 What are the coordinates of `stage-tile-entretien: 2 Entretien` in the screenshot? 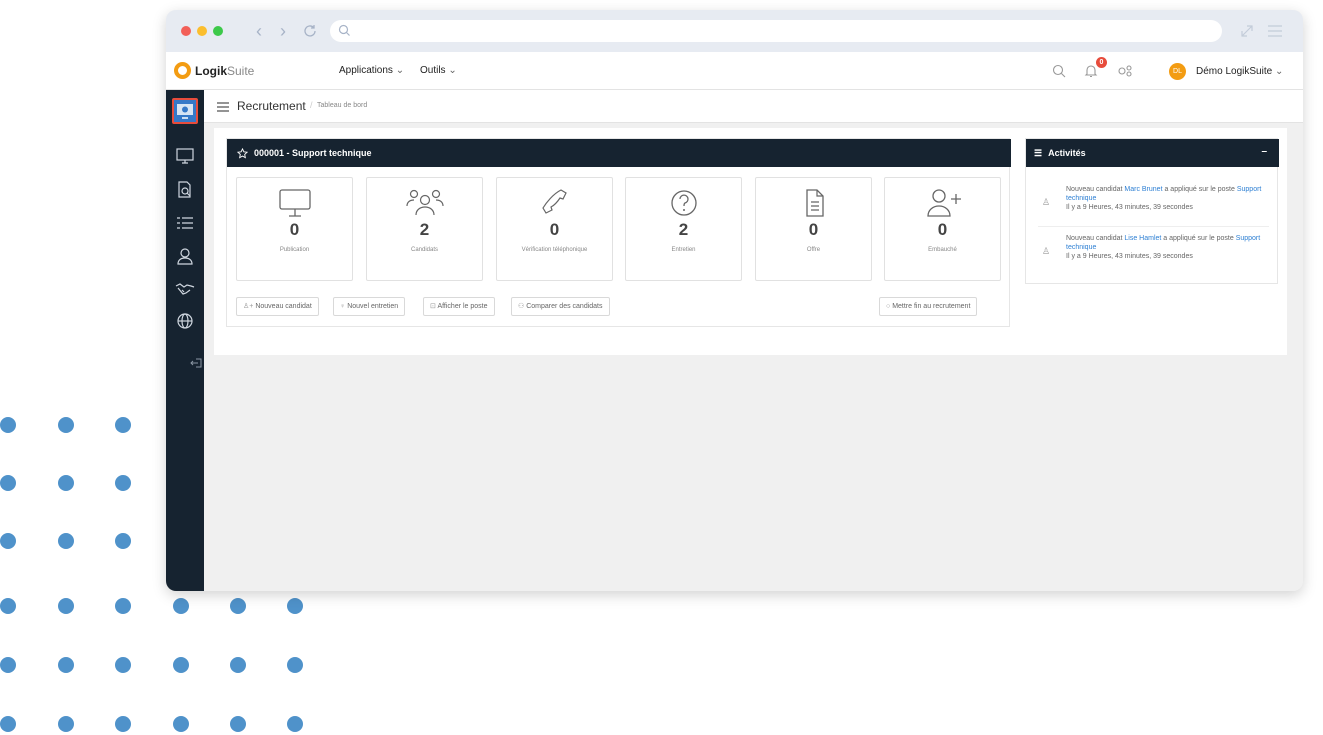 It's located at (683, 229).